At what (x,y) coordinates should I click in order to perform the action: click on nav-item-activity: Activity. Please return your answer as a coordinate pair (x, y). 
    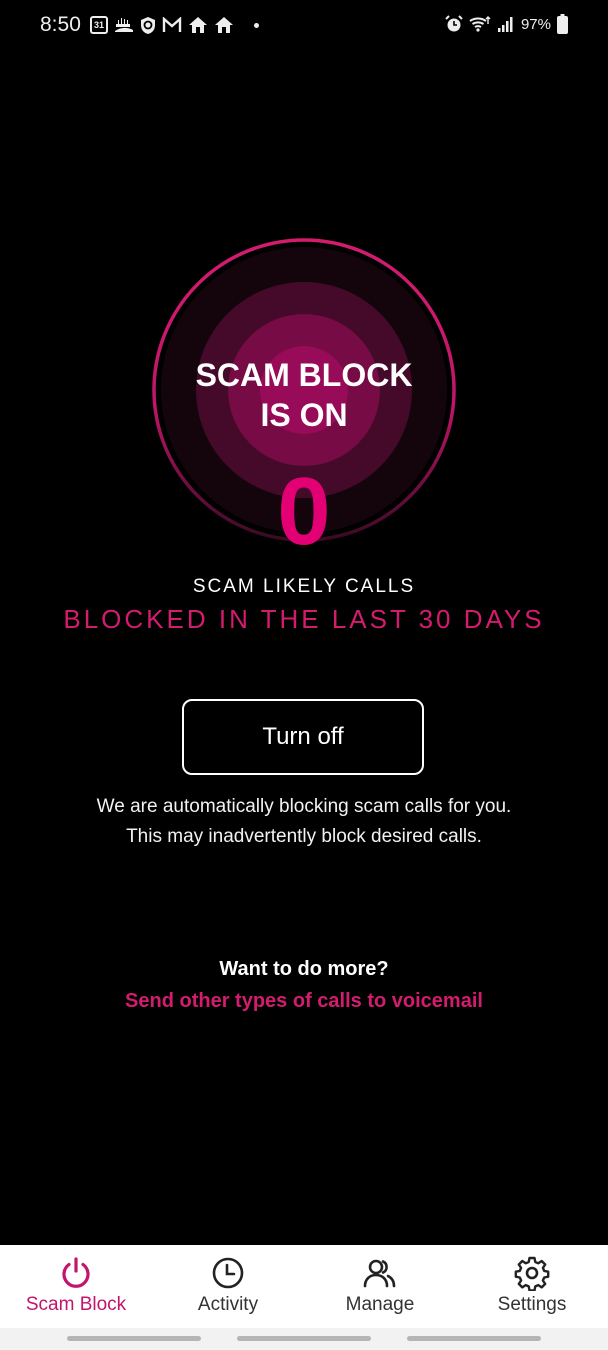
    Looking at the image, I should click on (228, 1286).